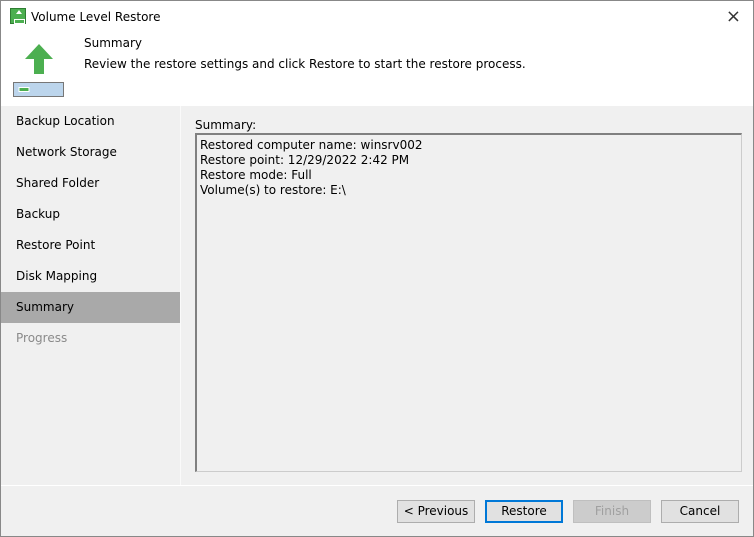 The height and width of the screenshot is (537, 754). What do you see at coordinates (42, 338) in the screenshot?
I see `nav-progress: Progress` at bounding box center [42, 338].